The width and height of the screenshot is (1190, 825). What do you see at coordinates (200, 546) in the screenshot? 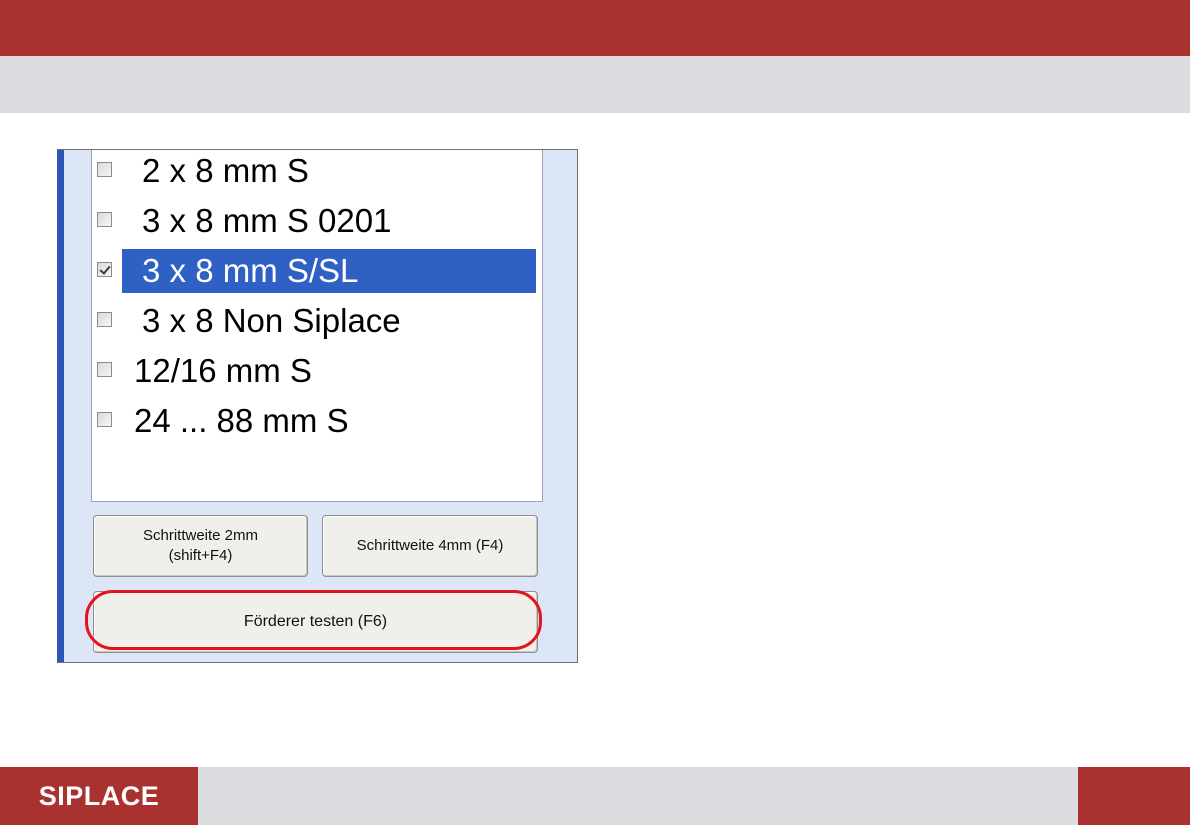
I see `step-2mm-button: Schrittweite 2mm (shift+F4)` at bounding box center [200, 546].